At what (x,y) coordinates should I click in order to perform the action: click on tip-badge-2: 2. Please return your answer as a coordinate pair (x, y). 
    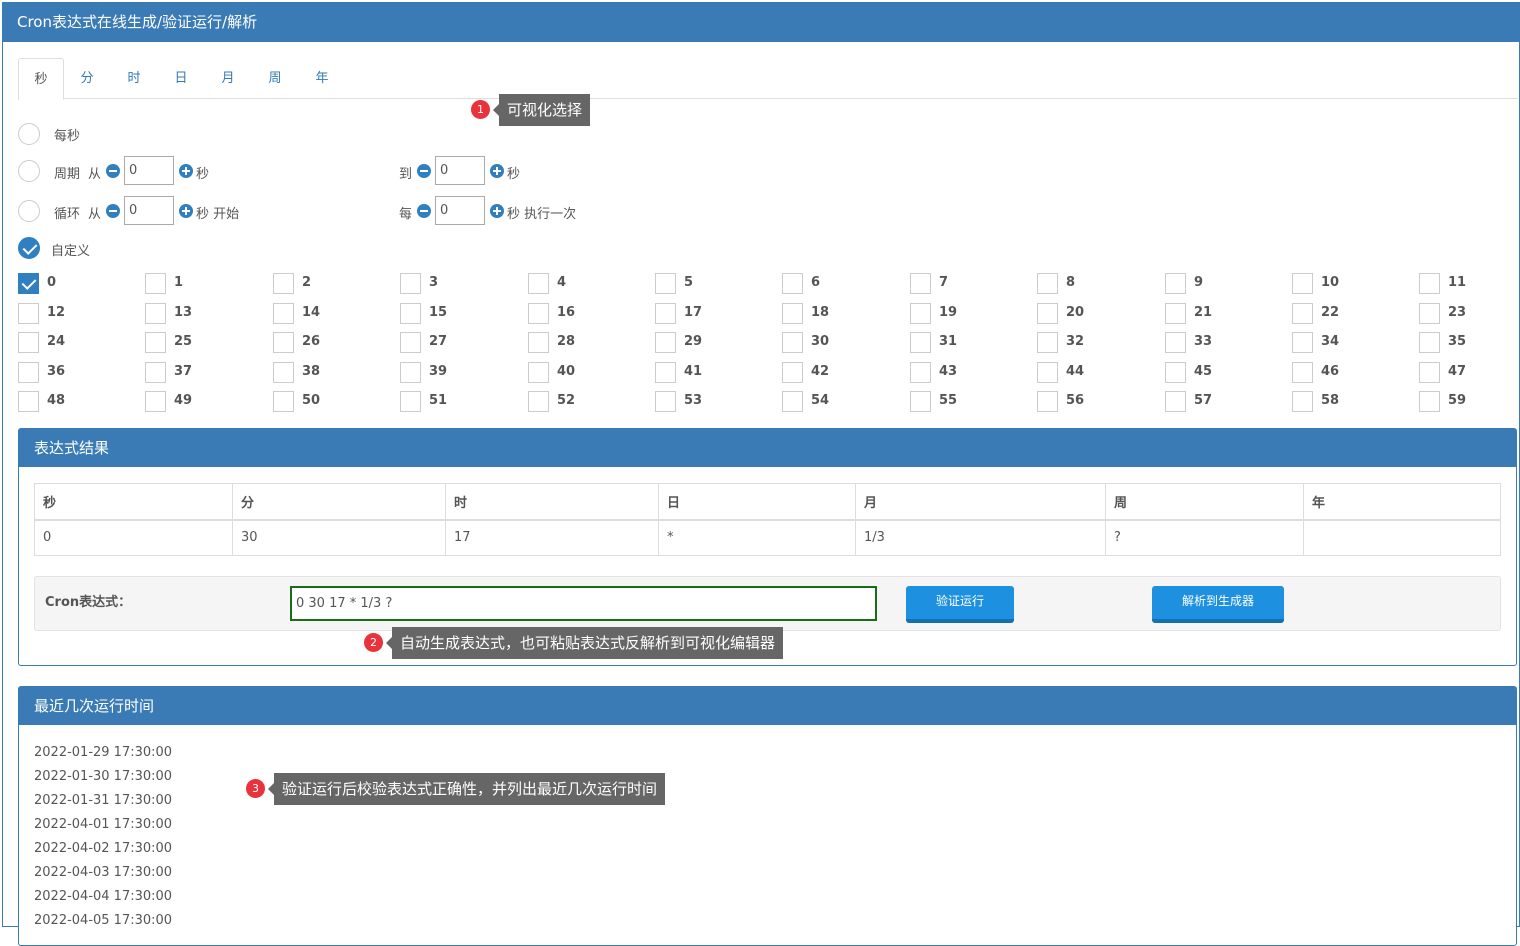
    Looking at the image, I should click on (373, 642).